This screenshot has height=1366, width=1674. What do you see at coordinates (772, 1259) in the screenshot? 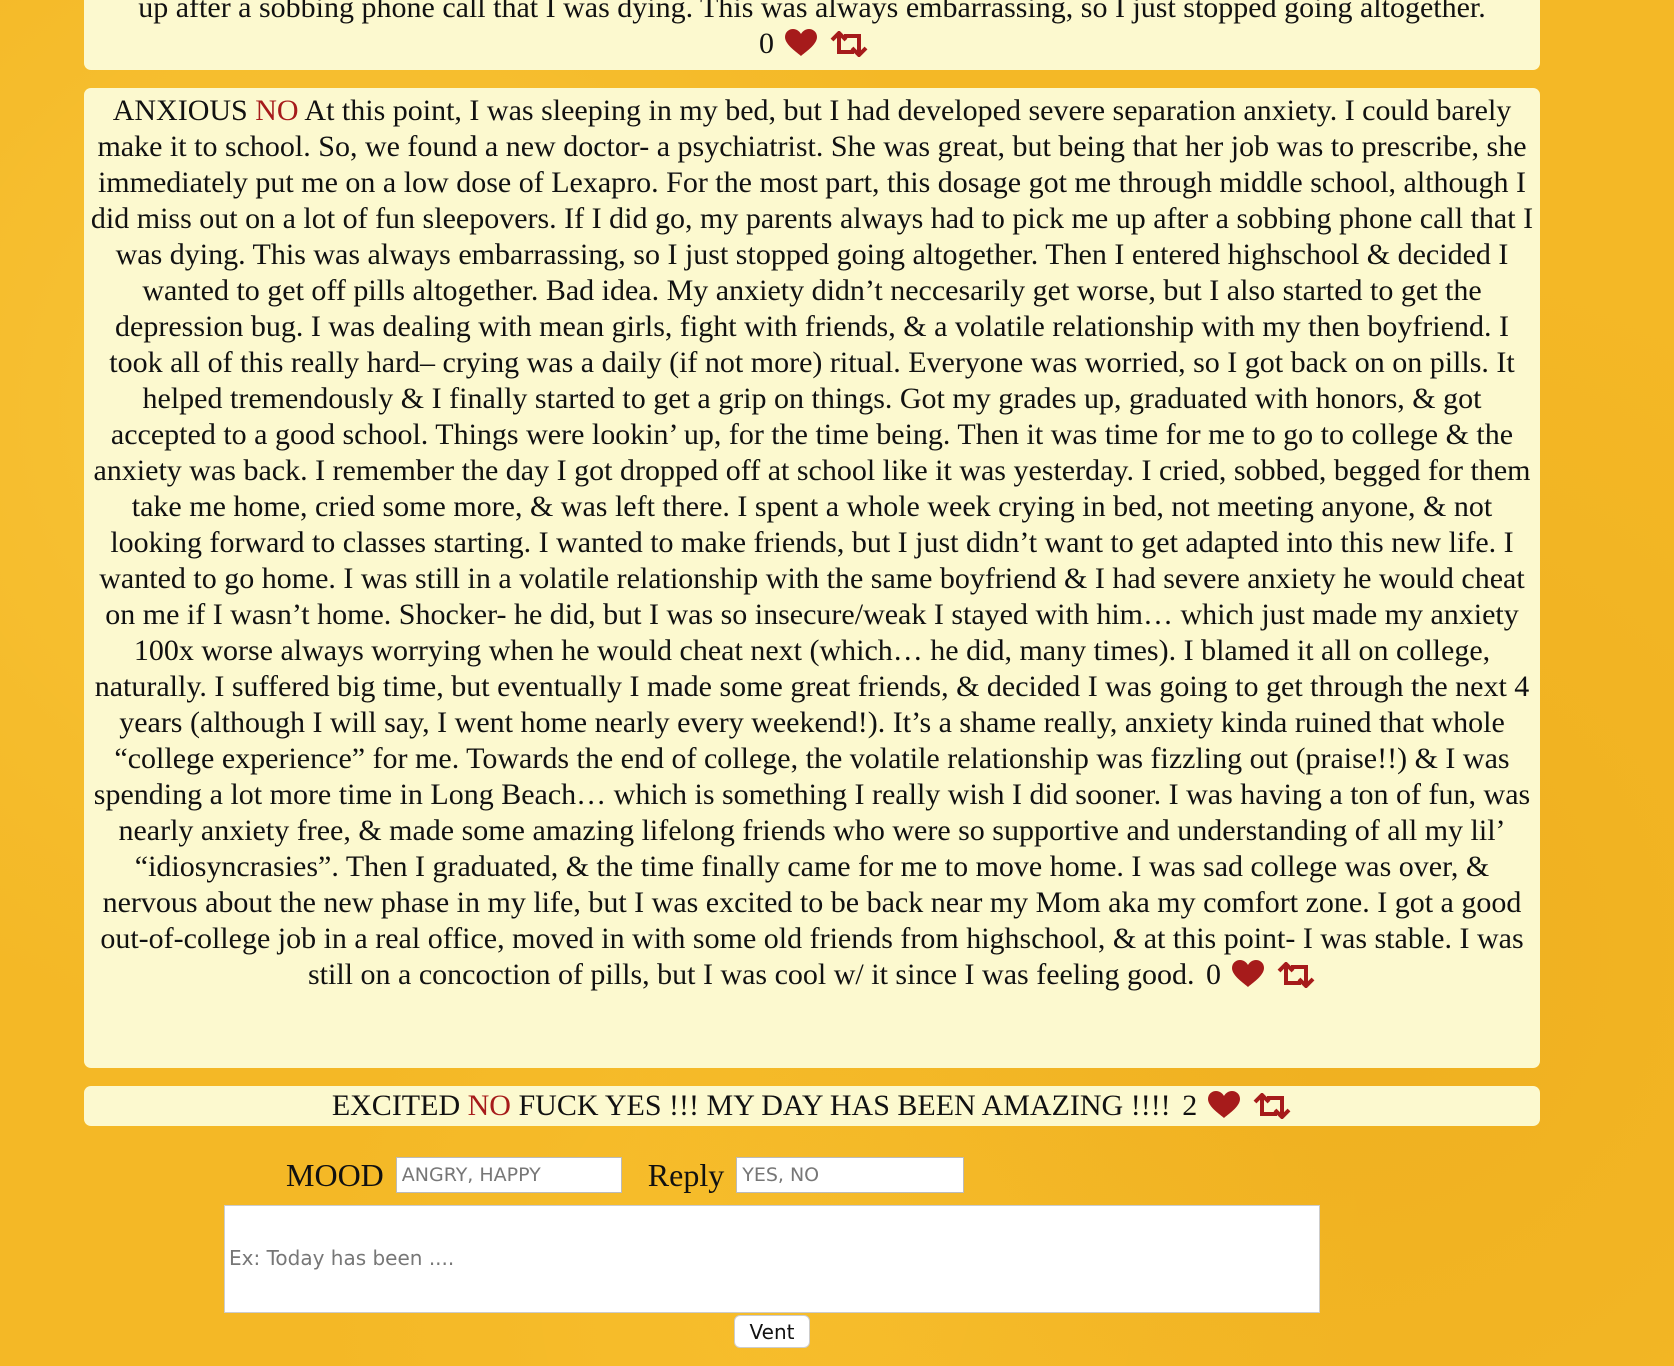
I see `vent-textarea` at bounding box center [772, 1259].